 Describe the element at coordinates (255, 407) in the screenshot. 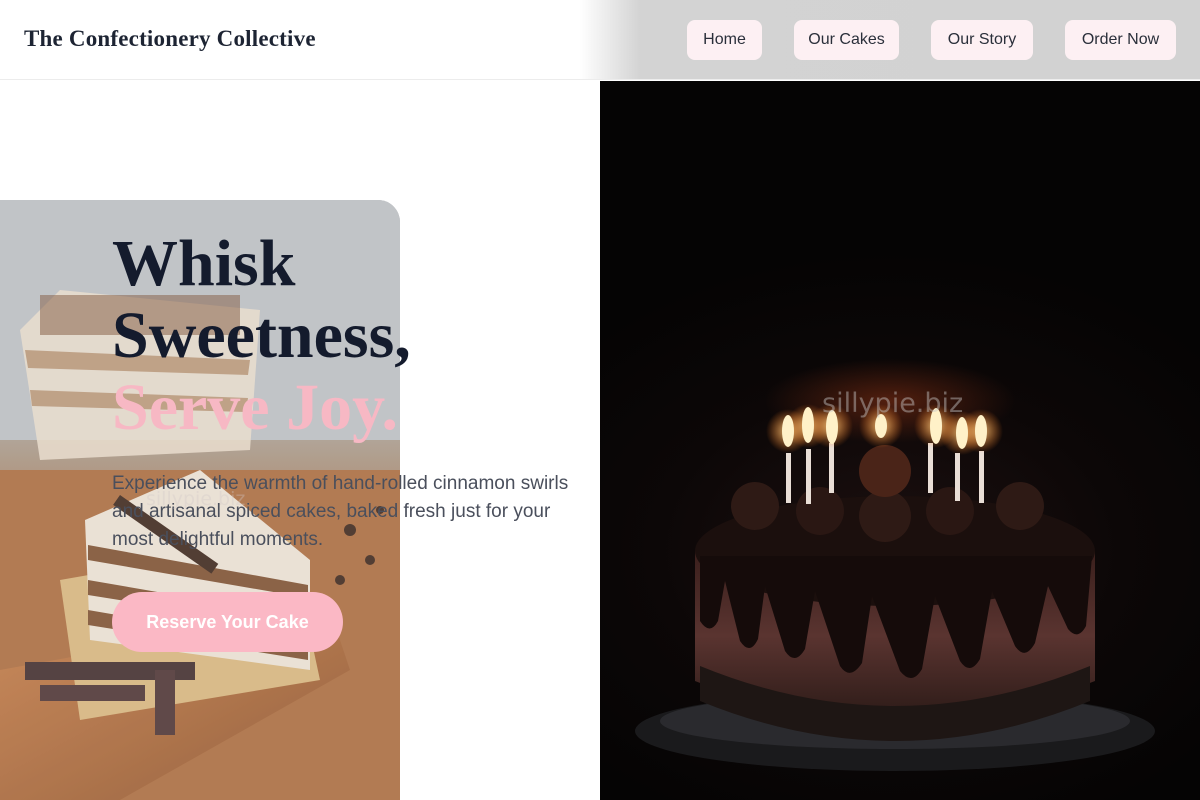

I see `hero-title-accent: Serve Joy.` at that location.